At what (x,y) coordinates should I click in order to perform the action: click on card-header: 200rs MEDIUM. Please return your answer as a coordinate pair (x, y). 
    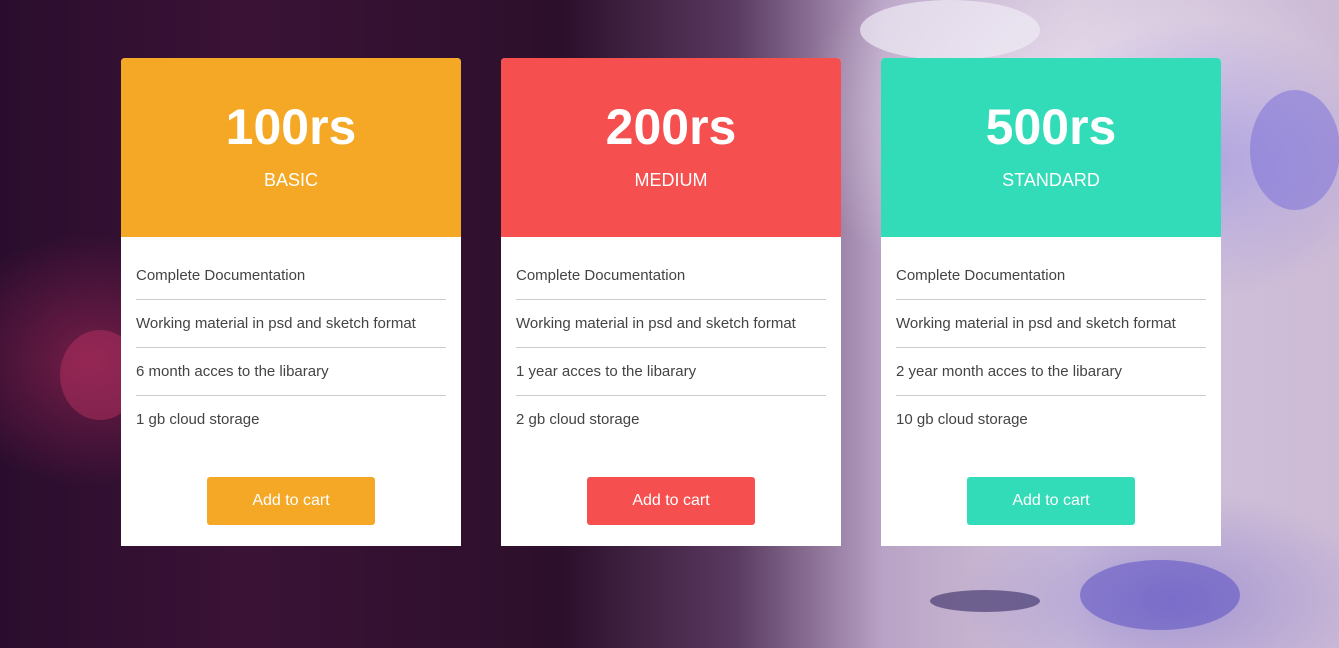
    Looking at the image, I should click on (671, 147).